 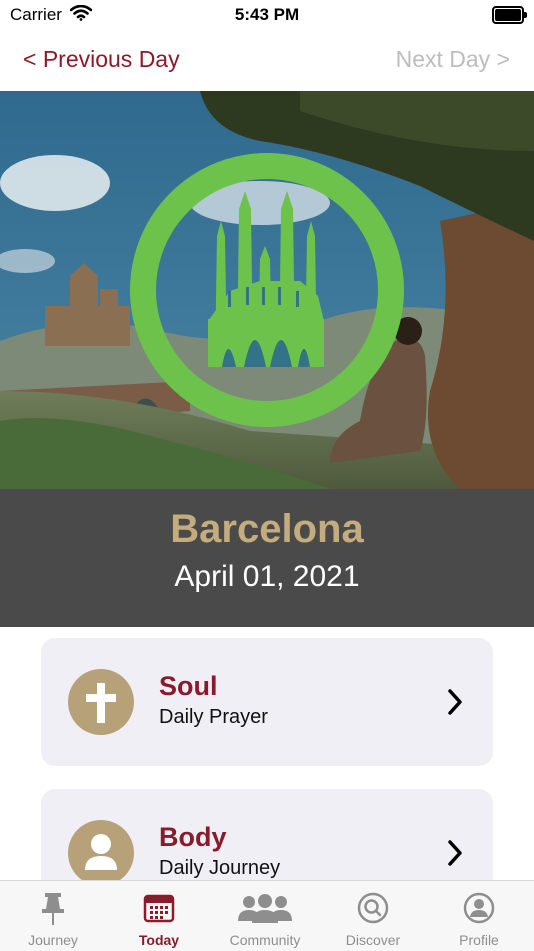 I want to click on soul-card: Soul Daily Prayer, so click(x=267, y=702).